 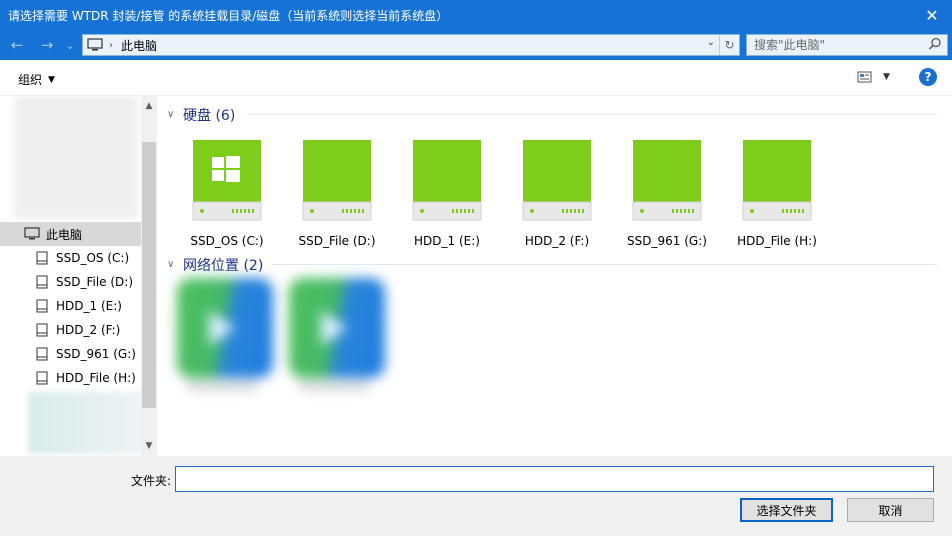 I want to click on drive-item: SSD_File (D:), so click(x=332, y=195).